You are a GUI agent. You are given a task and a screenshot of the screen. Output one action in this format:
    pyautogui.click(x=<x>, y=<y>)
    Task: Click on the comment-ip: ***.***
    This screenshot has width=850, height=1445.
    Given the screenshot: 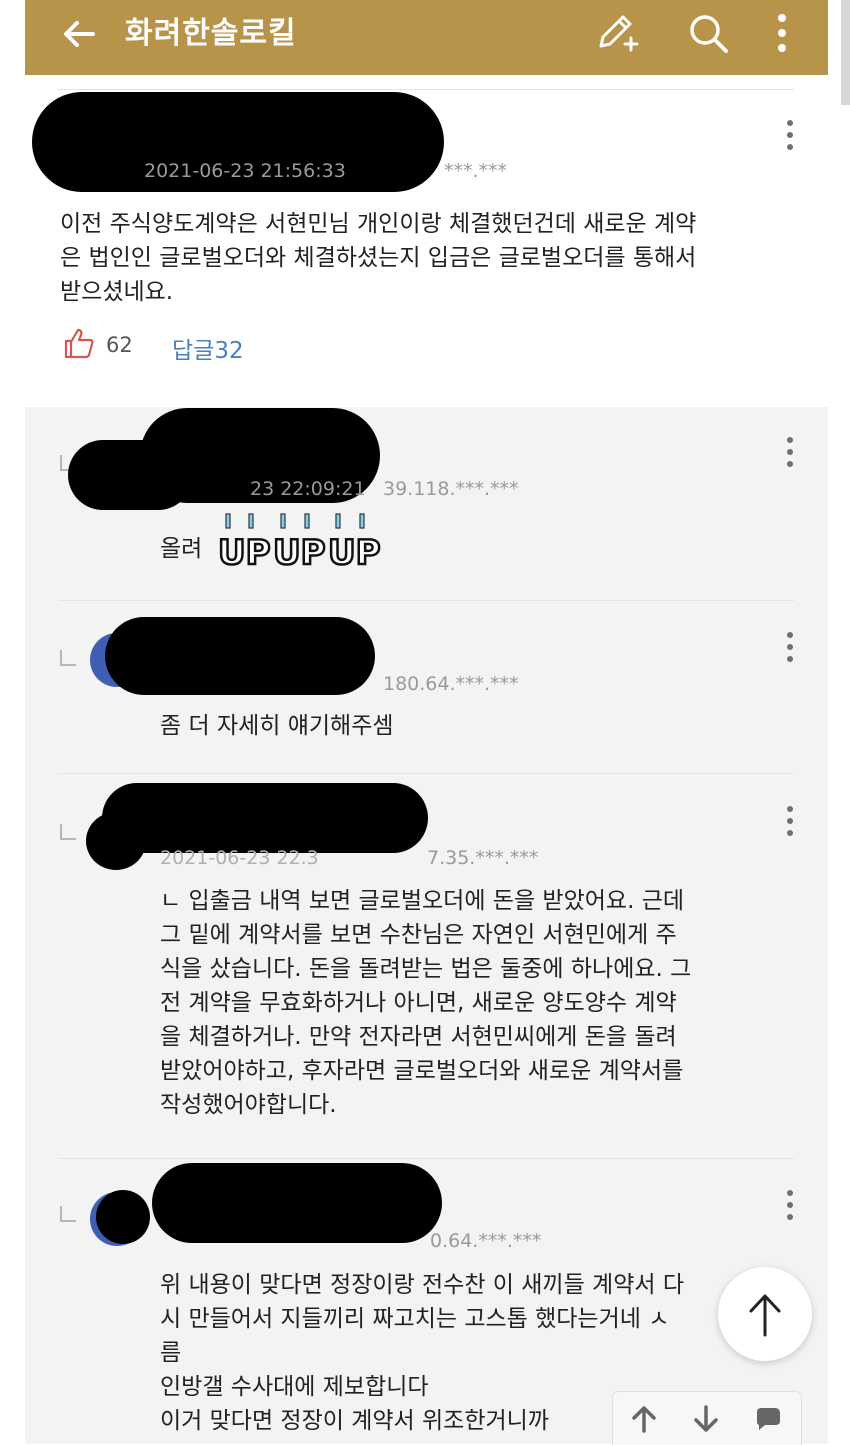 What is the action you would take?
    pyautogui.click(x=476, y=171)
    